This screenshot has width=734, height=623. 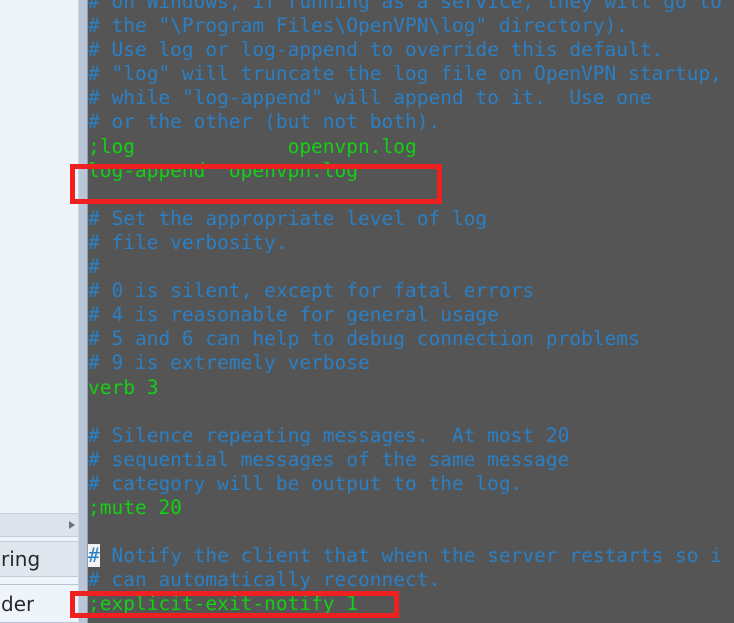 I want to click on code-line: # 4 is reasonable for general usage, so click(x=411, y=315).